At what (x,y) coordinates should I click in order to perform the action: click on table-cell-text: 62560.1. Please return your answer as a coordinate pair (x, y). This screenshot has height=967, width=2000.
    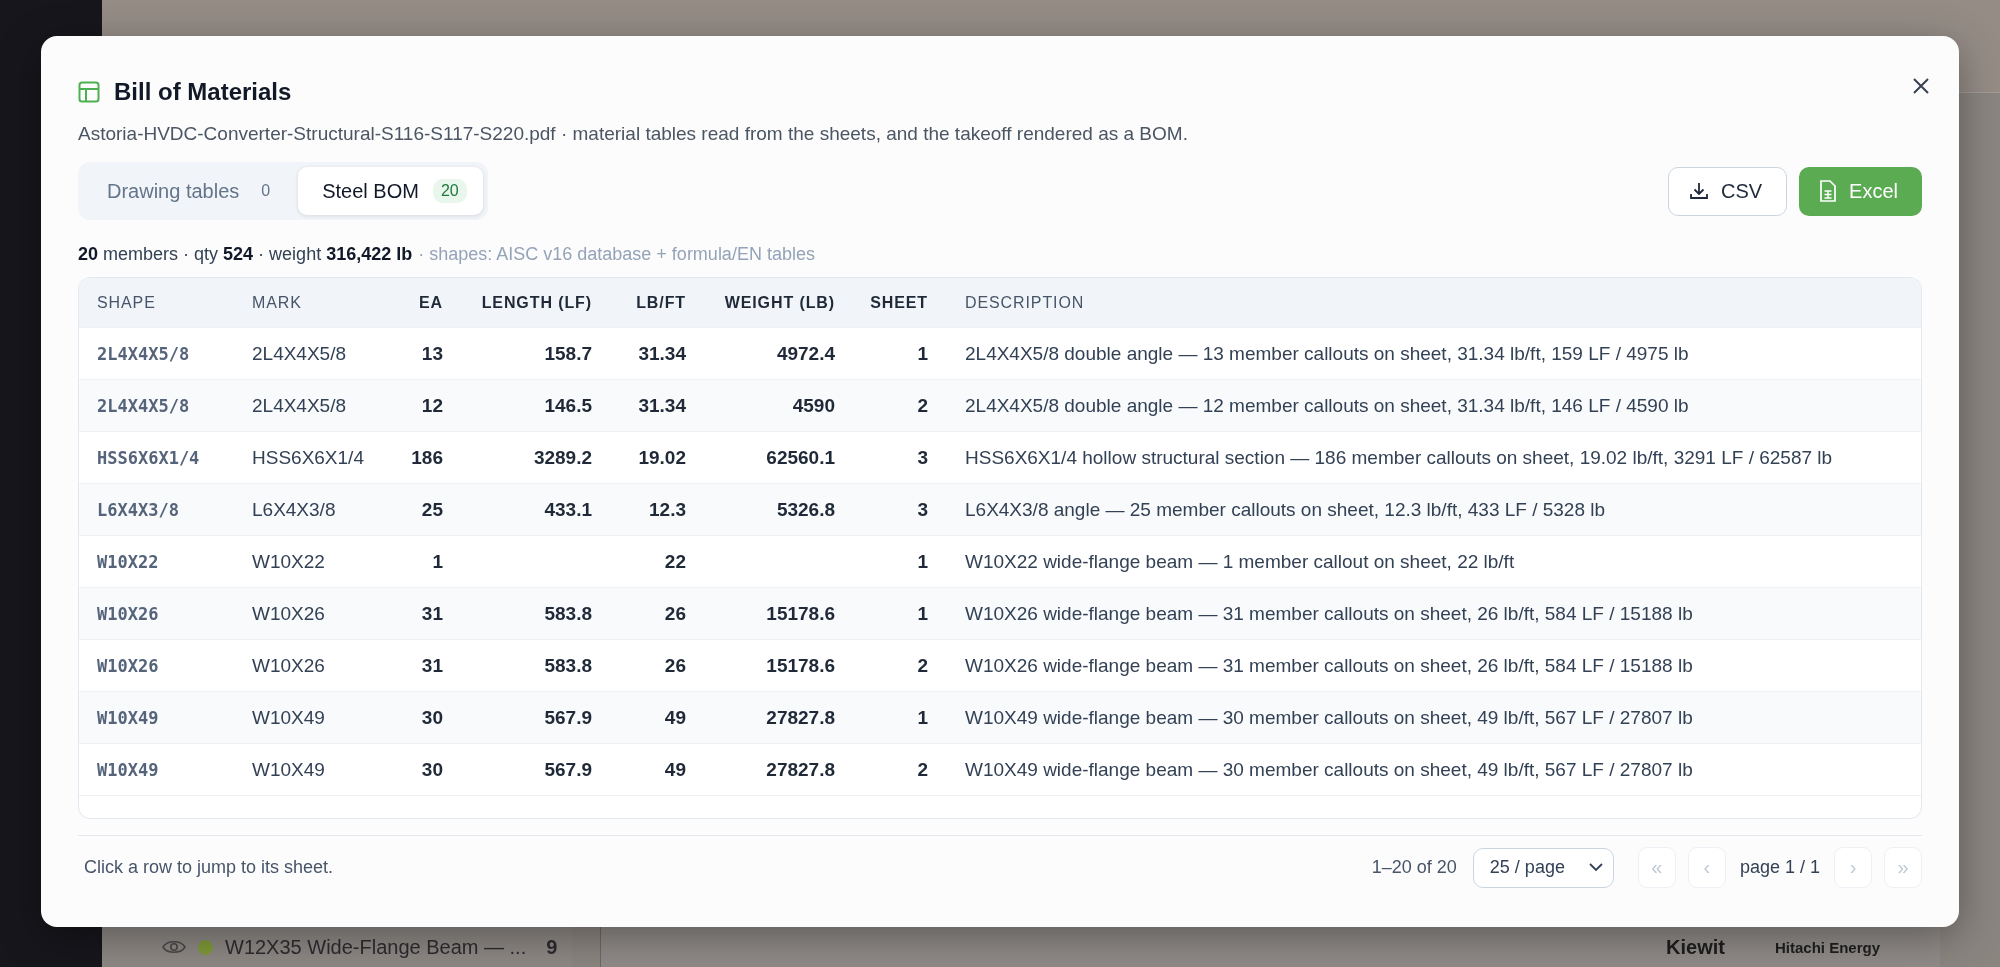
    Looking at the image, I should click on (800, 457).